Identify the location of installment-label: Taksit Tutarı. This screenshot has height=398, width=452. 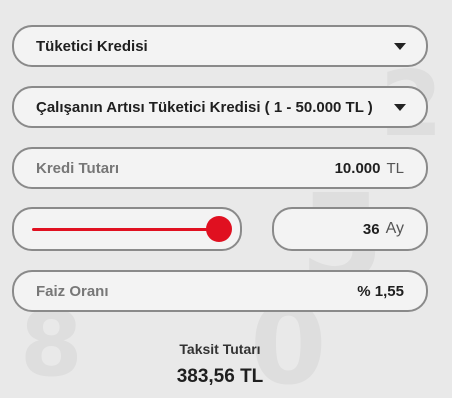
(220, 349).